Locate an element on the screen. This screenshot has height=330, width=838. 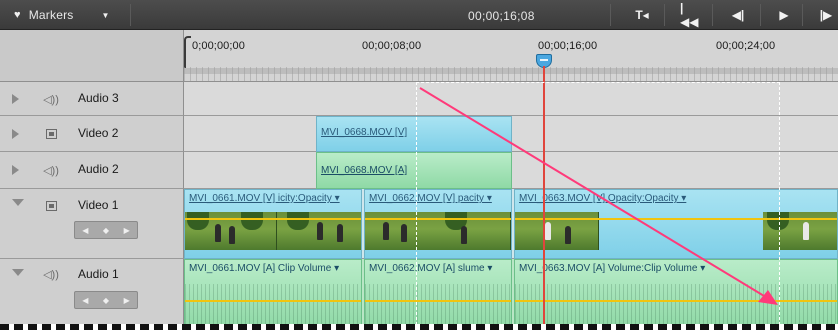
markers-menu-button: ♥ Markers ▼ is located at coordinates (62, 15).